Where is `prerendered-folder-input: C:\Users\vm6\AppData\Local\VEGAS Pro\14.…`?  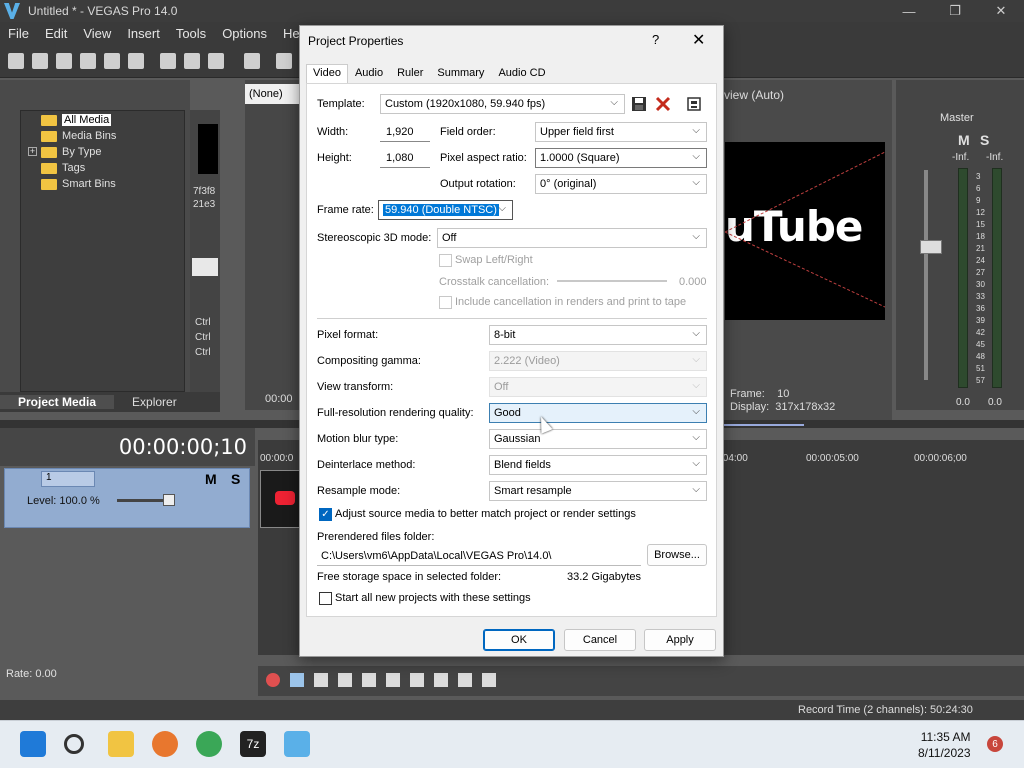
prerendered-folder-input: C:\Users\vm6\AppData\Local\VEGAS Pro\14.… is located at coordinates (479, 556).